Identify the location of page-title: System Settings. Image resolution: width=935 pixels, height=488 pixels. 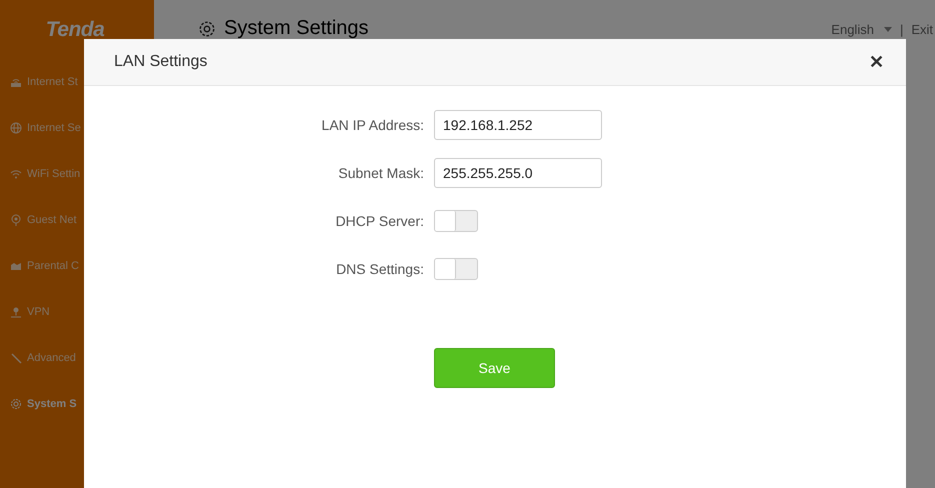
(296, 28).